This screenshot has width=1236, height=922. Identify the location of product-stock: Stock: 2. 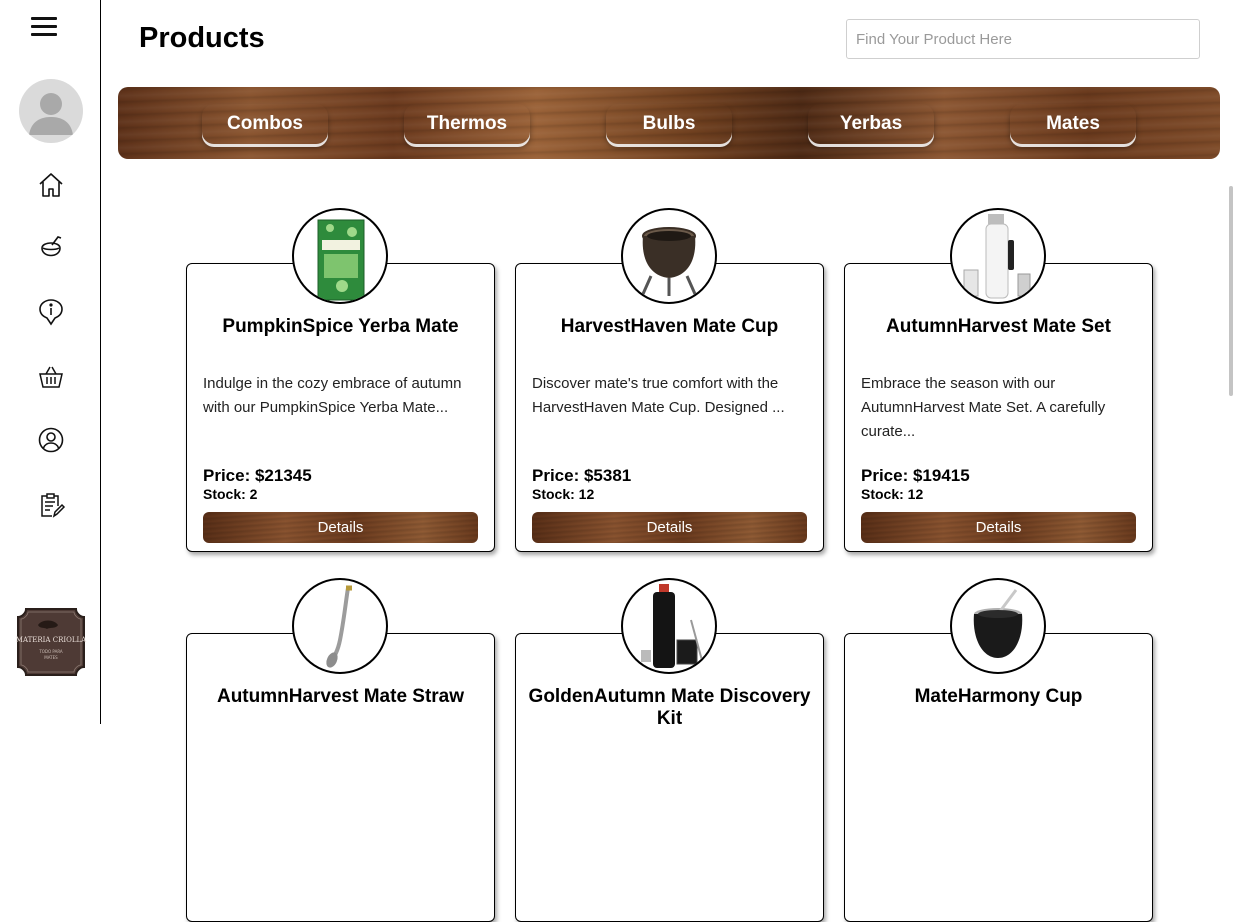
(230, 494).